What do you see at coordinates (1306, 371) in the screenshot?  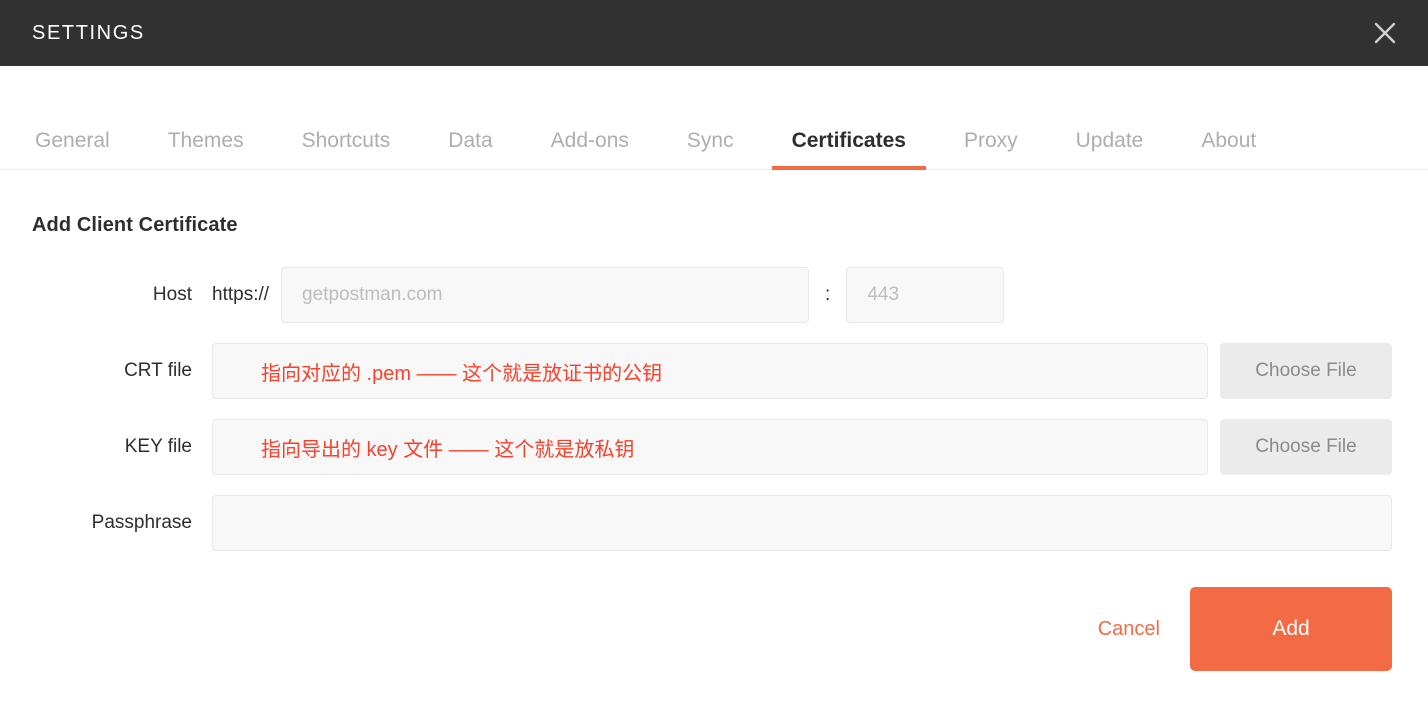 I see `crt-choose-file-button: Choose File` at bounding box center [1306, 371].